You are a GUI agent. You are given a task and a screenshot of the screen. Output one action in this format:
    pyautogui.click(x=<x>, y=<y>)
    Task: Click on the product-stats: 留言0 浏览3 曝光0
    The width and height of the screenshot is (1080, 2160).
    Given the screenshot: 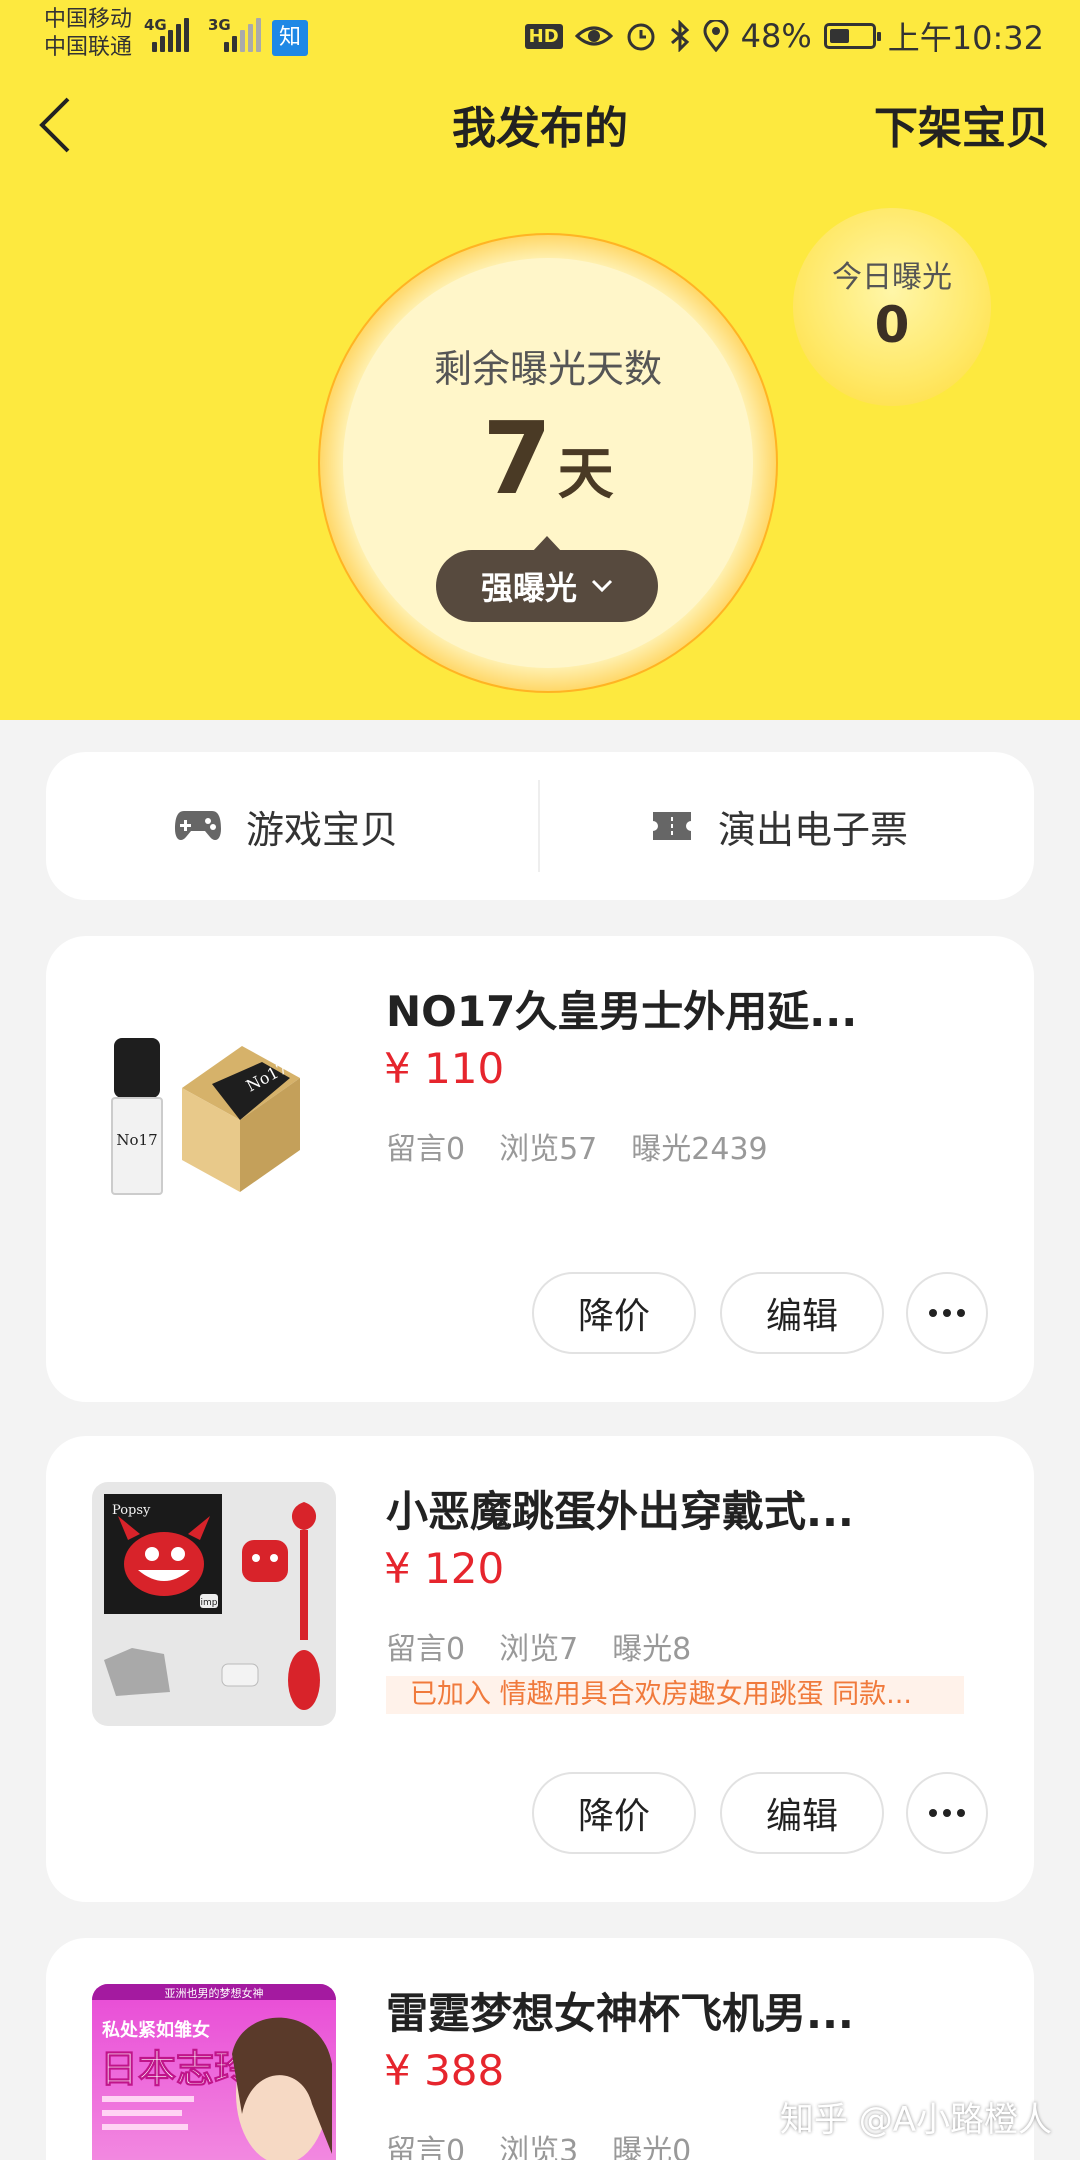 What is the action you would take?
    pyautogui.click(x=538, y=2143)
    